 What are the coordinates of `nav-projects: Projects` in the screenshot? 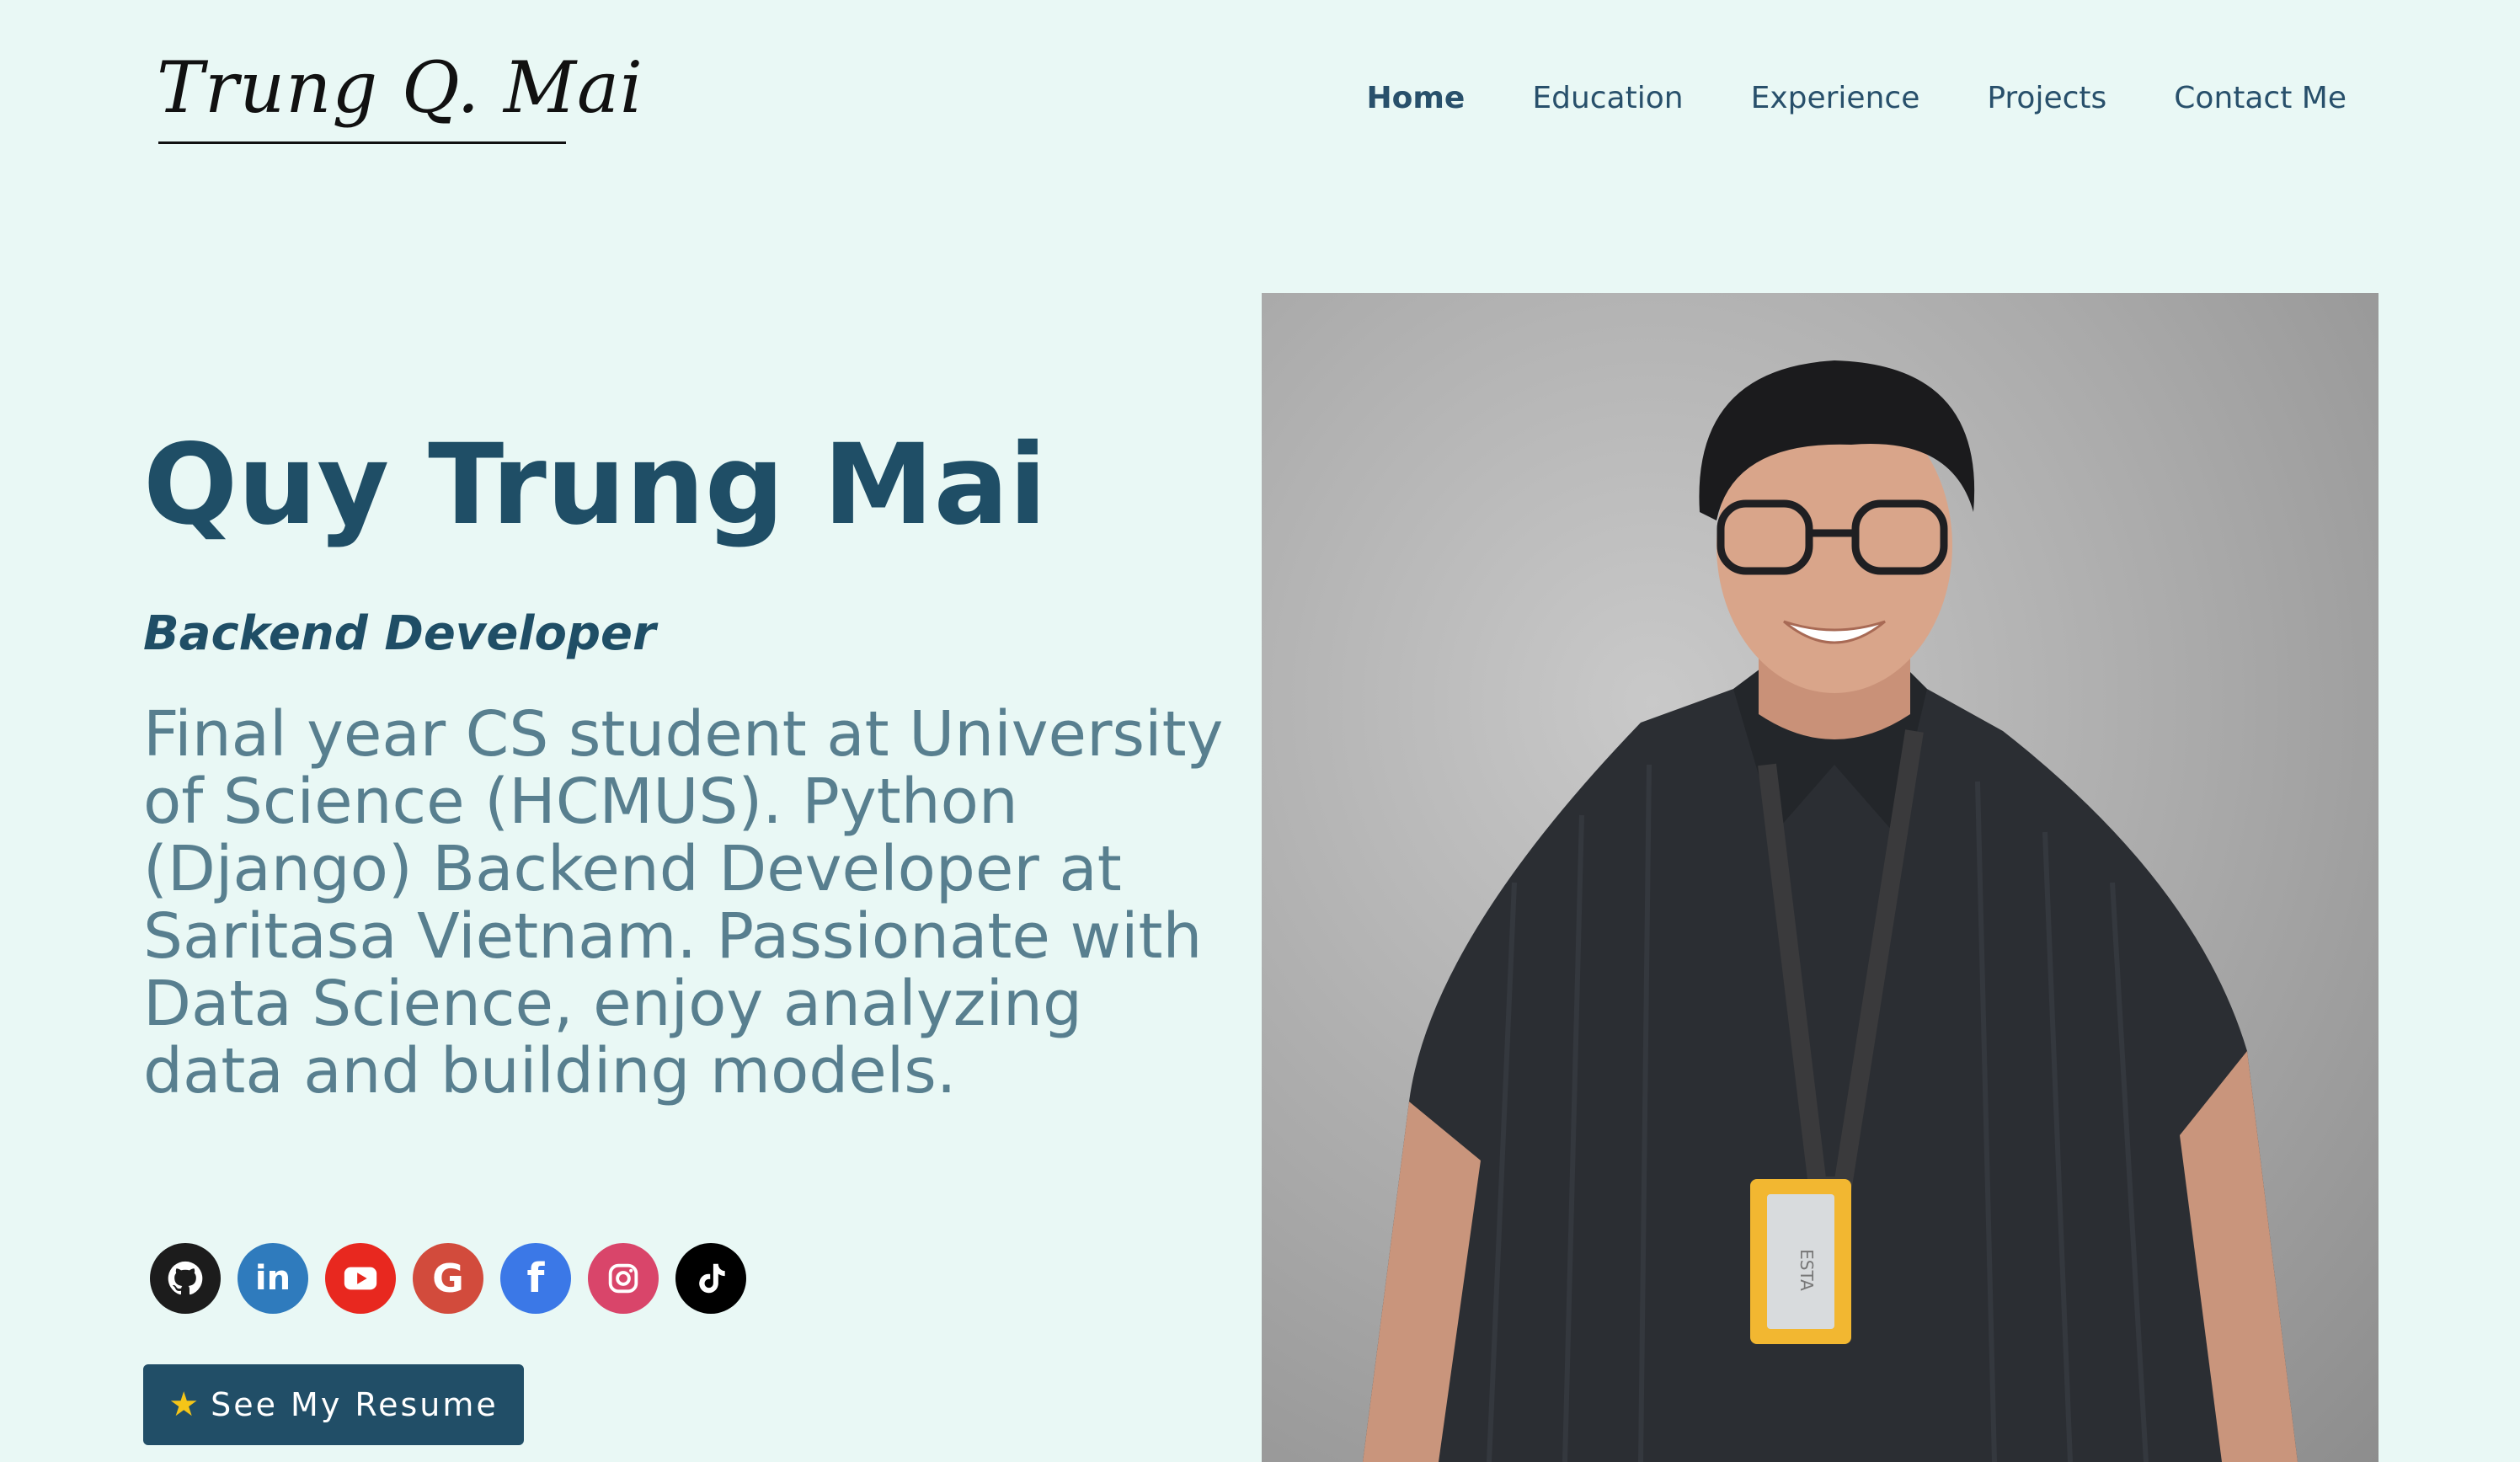 It's located at (2046, 98).